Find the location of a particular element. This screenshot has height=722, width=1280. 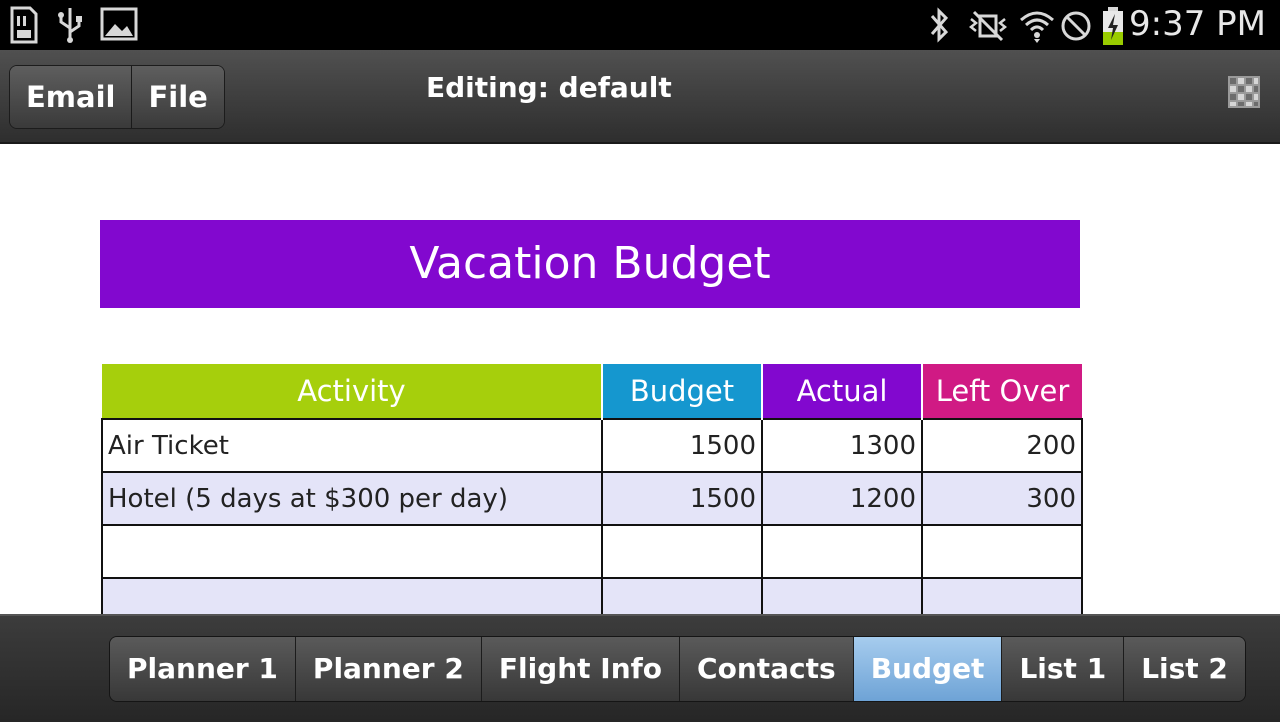

column-header-budget: Budget is located at coordinates (682, 391).